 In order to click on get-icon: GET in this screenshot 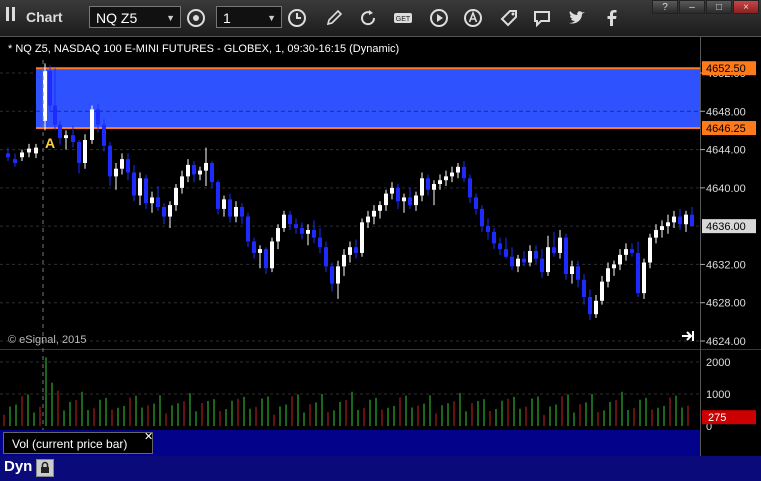, I will do `click(403, 18)`.